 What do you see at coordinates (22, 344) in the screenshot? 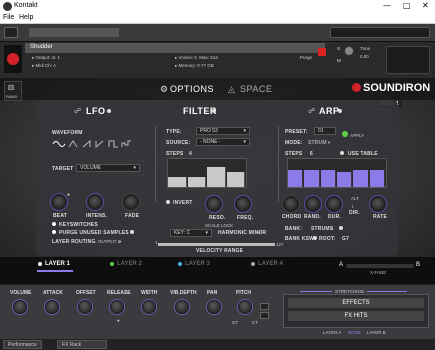
I see `tab-performance: Performance` at bounding box center [22, 344].